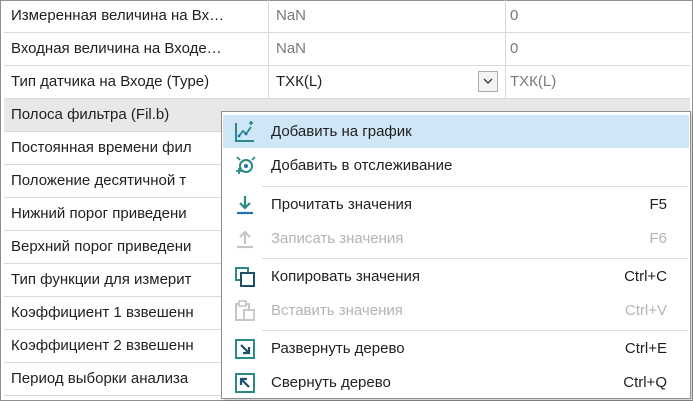 The height and width of the screenshot is (401, 693). Describe the element at coordinates (645, 382) in the screenshot. I see `menu-item-shortcut: Ctrl+Q` at that location.